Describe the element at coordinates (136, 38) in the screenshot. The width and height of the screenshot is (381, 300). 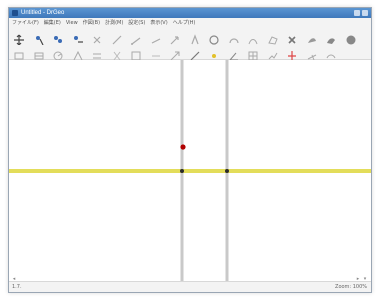
I see `ray-icon` at that location.